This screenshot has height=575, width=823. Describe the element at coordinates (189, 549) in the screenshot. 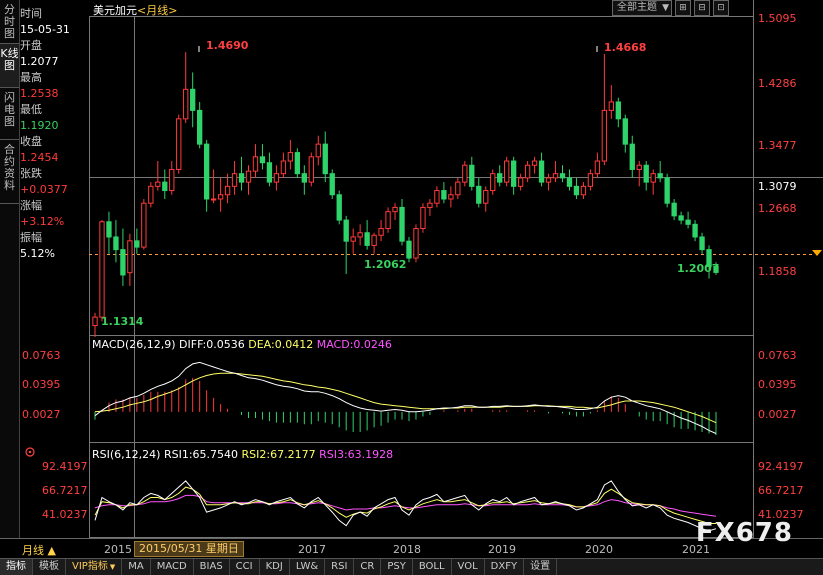

I see `cursor-date-label: 2015/05/31 星期日` at that location.